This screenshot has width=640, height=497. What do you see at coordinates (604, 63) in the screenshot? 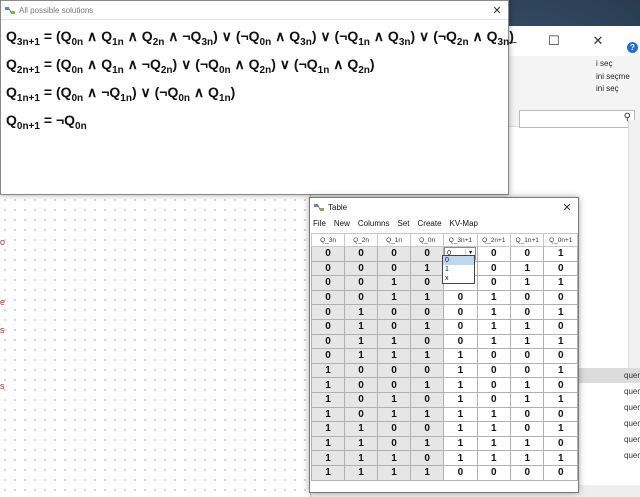
I see `ribbon-text: i seç` at bounding box center [604, 63].